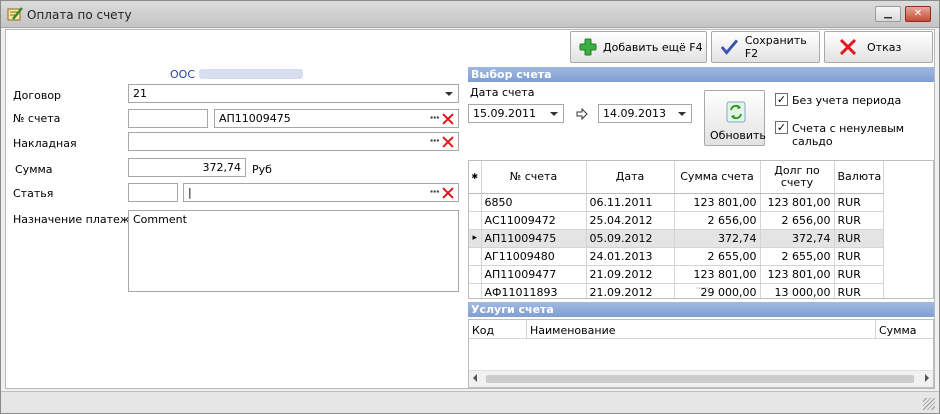 This screenshot has width=940, height=414. What do you see at coordinates (735, 118) in the screenshot?
I see `refresh-button: Обновить` at bounding box center [735, 118].